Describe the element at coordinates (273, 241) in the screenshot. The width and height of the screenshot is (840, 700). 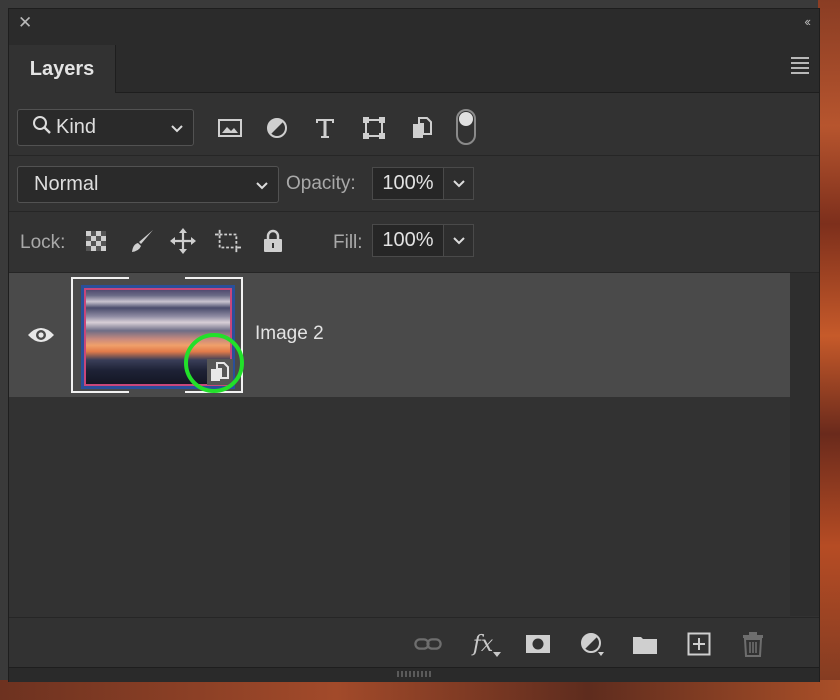
I see `lock-all-icon` at that location.